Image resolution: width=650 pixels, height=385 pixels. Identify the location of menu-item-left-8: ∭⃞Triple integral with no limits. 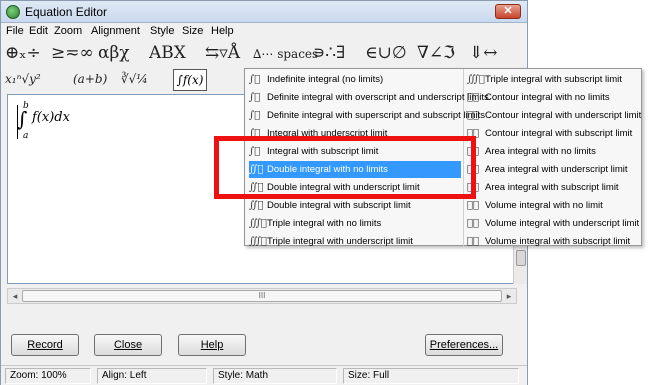
(355, 223).